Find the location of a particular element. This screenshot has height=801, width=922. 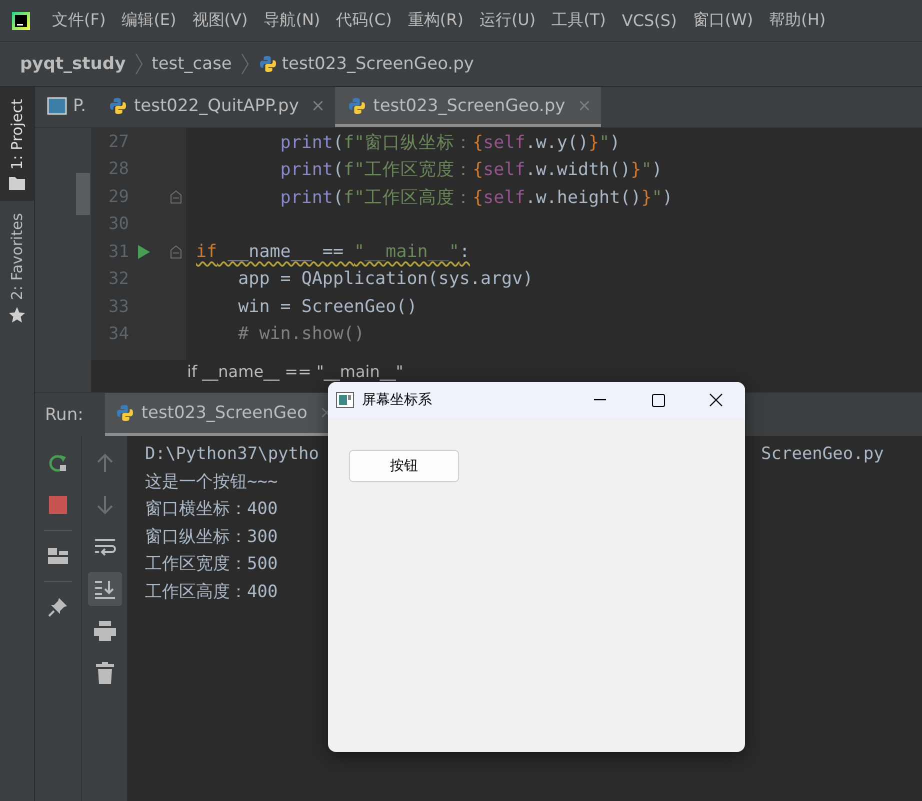

star-icon is located at coordinates (17, 315).